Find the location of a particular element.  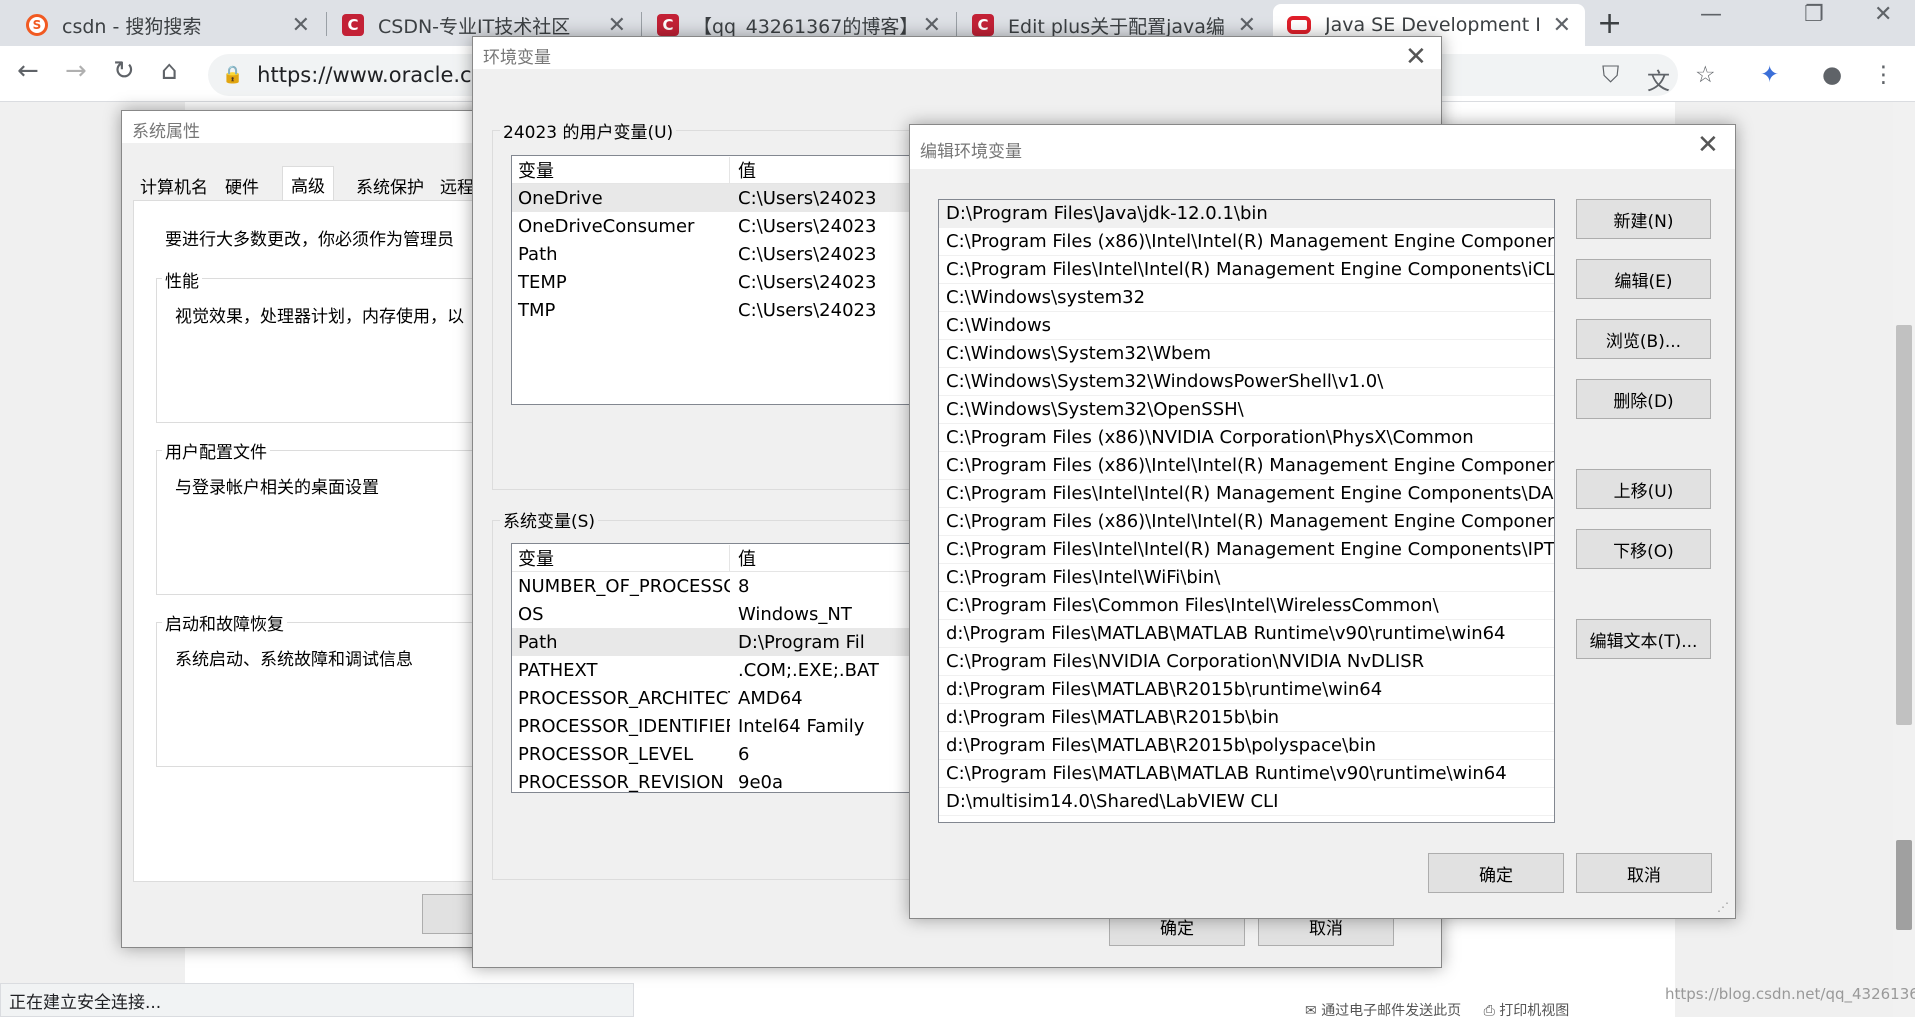

edit-env-ok-button: 确定 is located at coordinates (1496, 873).